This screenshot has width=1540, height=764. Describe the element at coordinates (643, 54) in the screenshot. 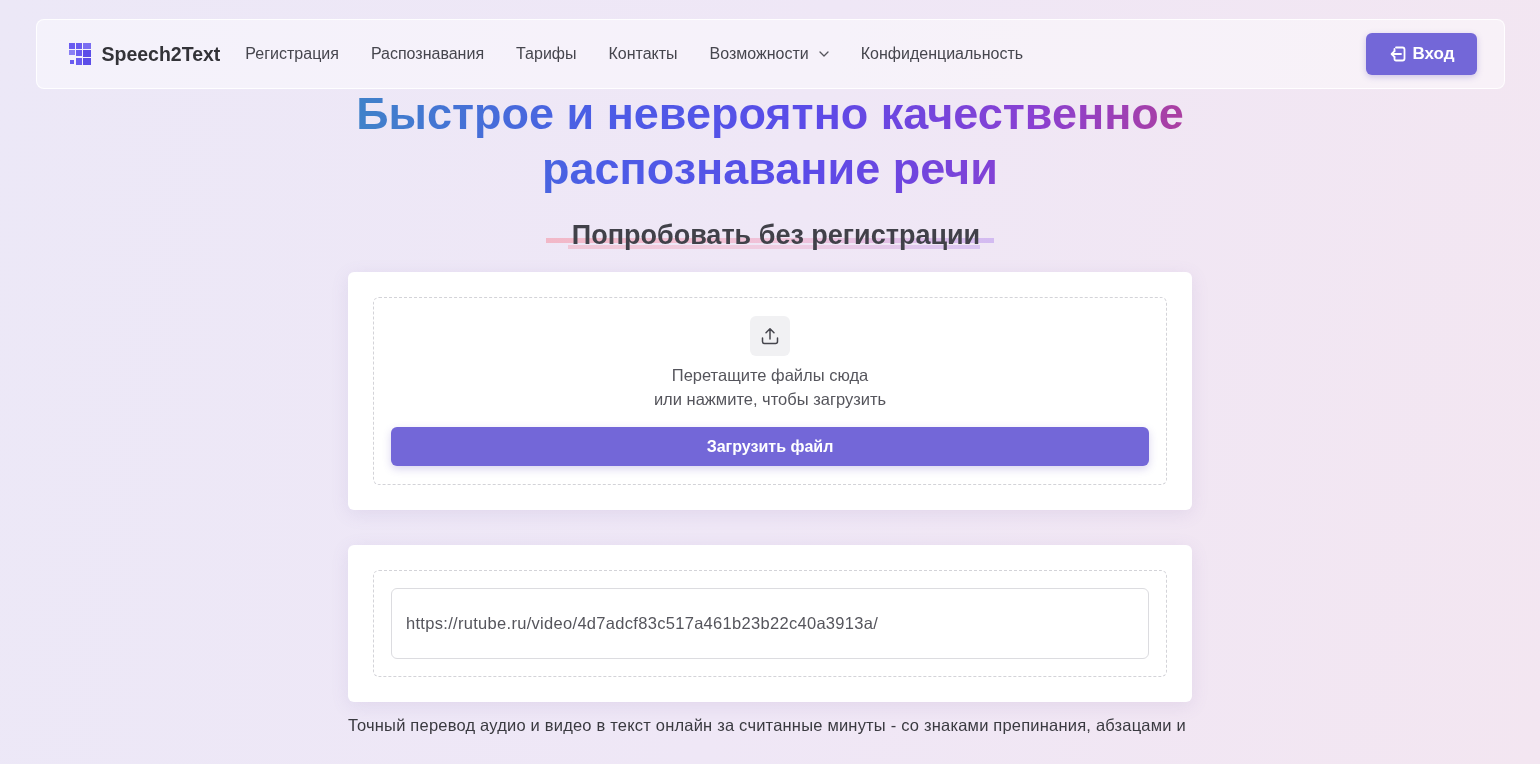

I see `nav-link: Контакты` at that location.